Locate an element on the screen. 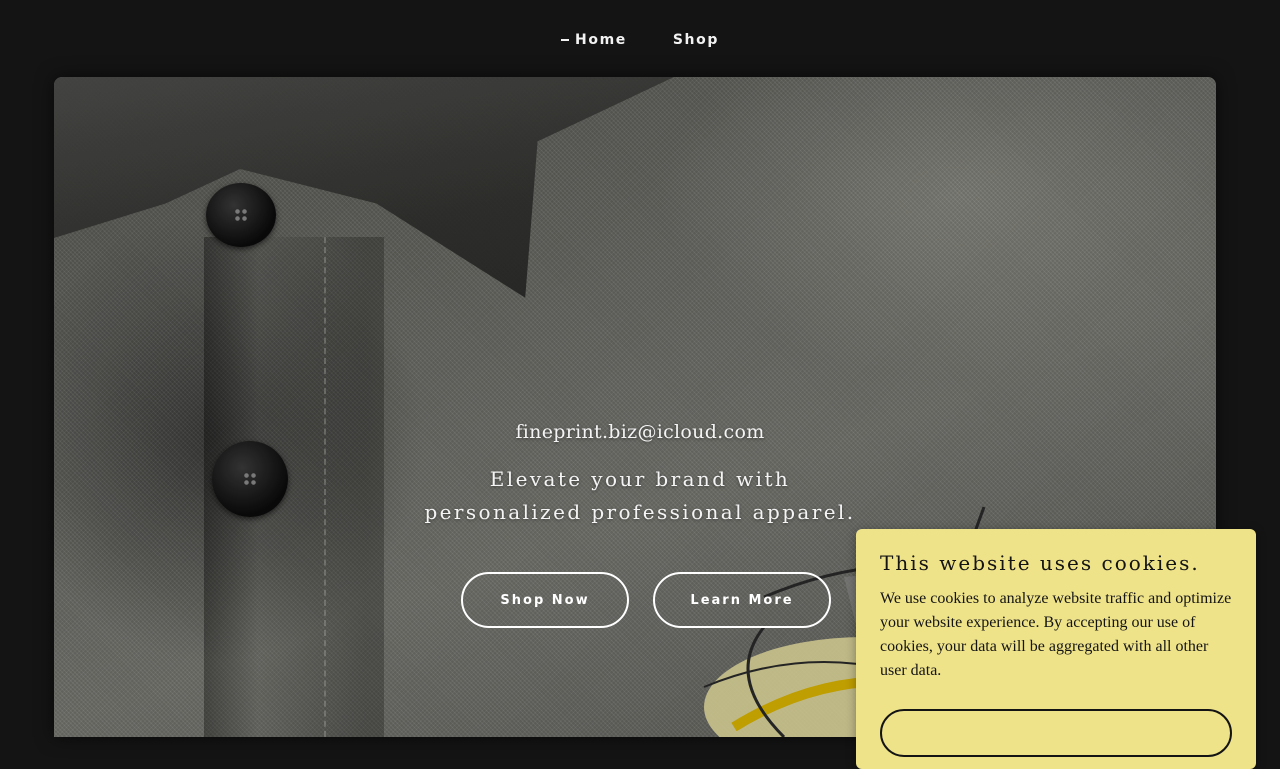 The width and height of the screenshot is (1280, 769). nav-item-shop-label: Shop is located at coordinates (695, 40).